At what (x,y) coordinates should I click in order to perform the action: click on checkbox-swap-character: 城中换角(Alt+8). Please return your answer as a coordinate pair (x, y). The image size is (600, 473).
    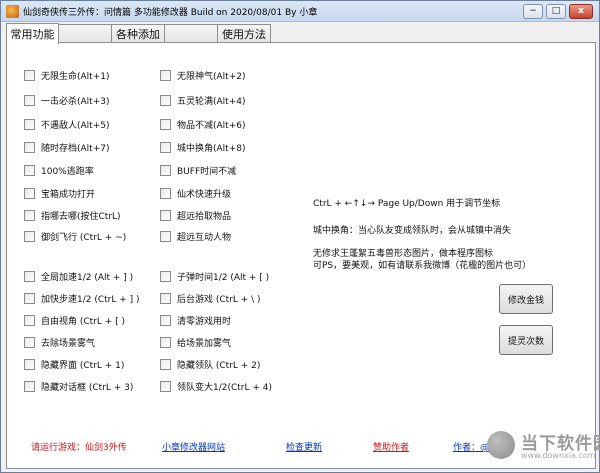
    Looking at the image, I should click on (202, 147).